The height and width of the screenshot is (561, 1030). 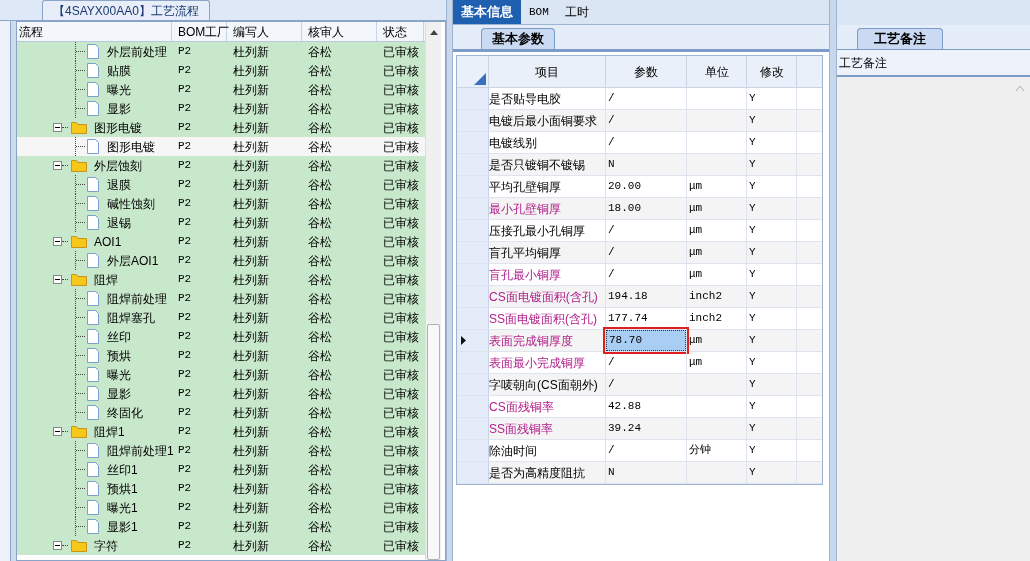 What do you see at coordinates (221, 545) in the screenshot?
I see `tree-row: 字符 P2 杜列新 谷松 已审核` at bounding box center [221, 545].